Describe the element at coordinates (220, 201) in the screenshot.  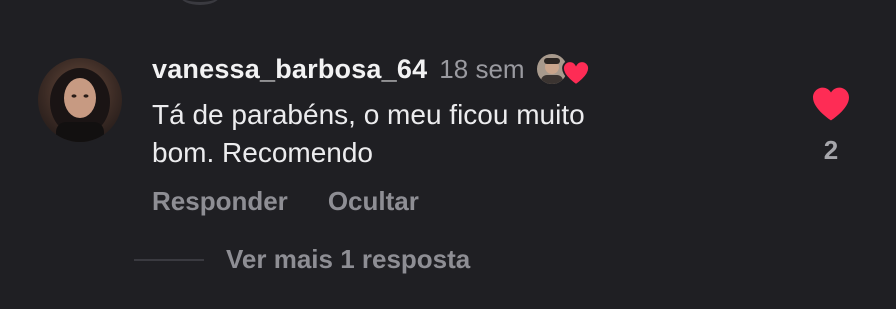
I see `reply-button: Responder` at that location.